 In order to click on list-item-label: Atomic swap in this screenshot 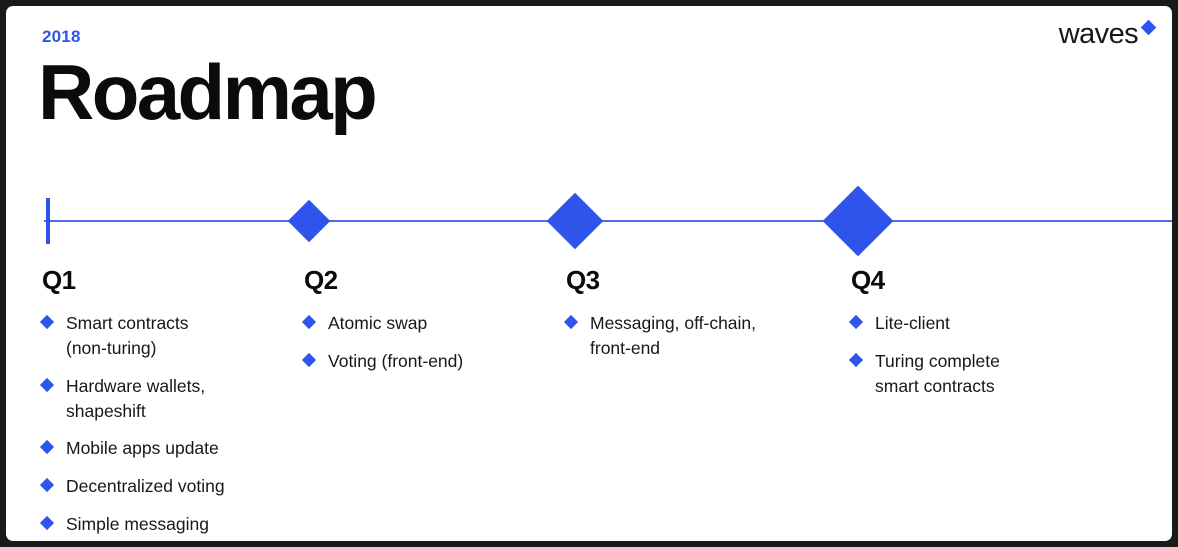, I will do `click(378, 323)`.